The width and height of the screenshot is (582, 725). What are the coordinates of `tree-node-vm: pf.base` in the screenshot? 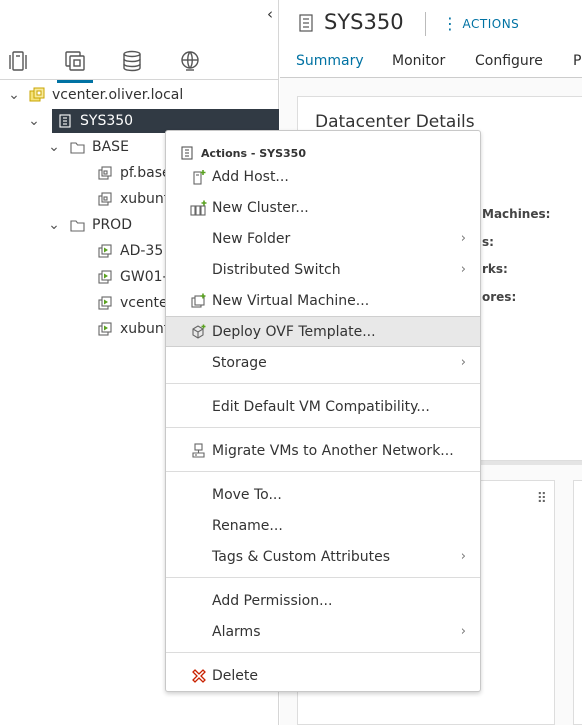 It's located at (133, 173).